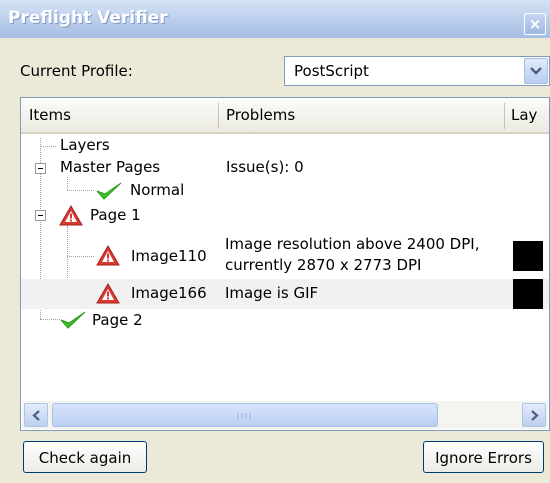  What do you see at coordinates (285, 191) in the screenshot?
I see `tree-row-normal: Normal` at bounding box center [285, 191].